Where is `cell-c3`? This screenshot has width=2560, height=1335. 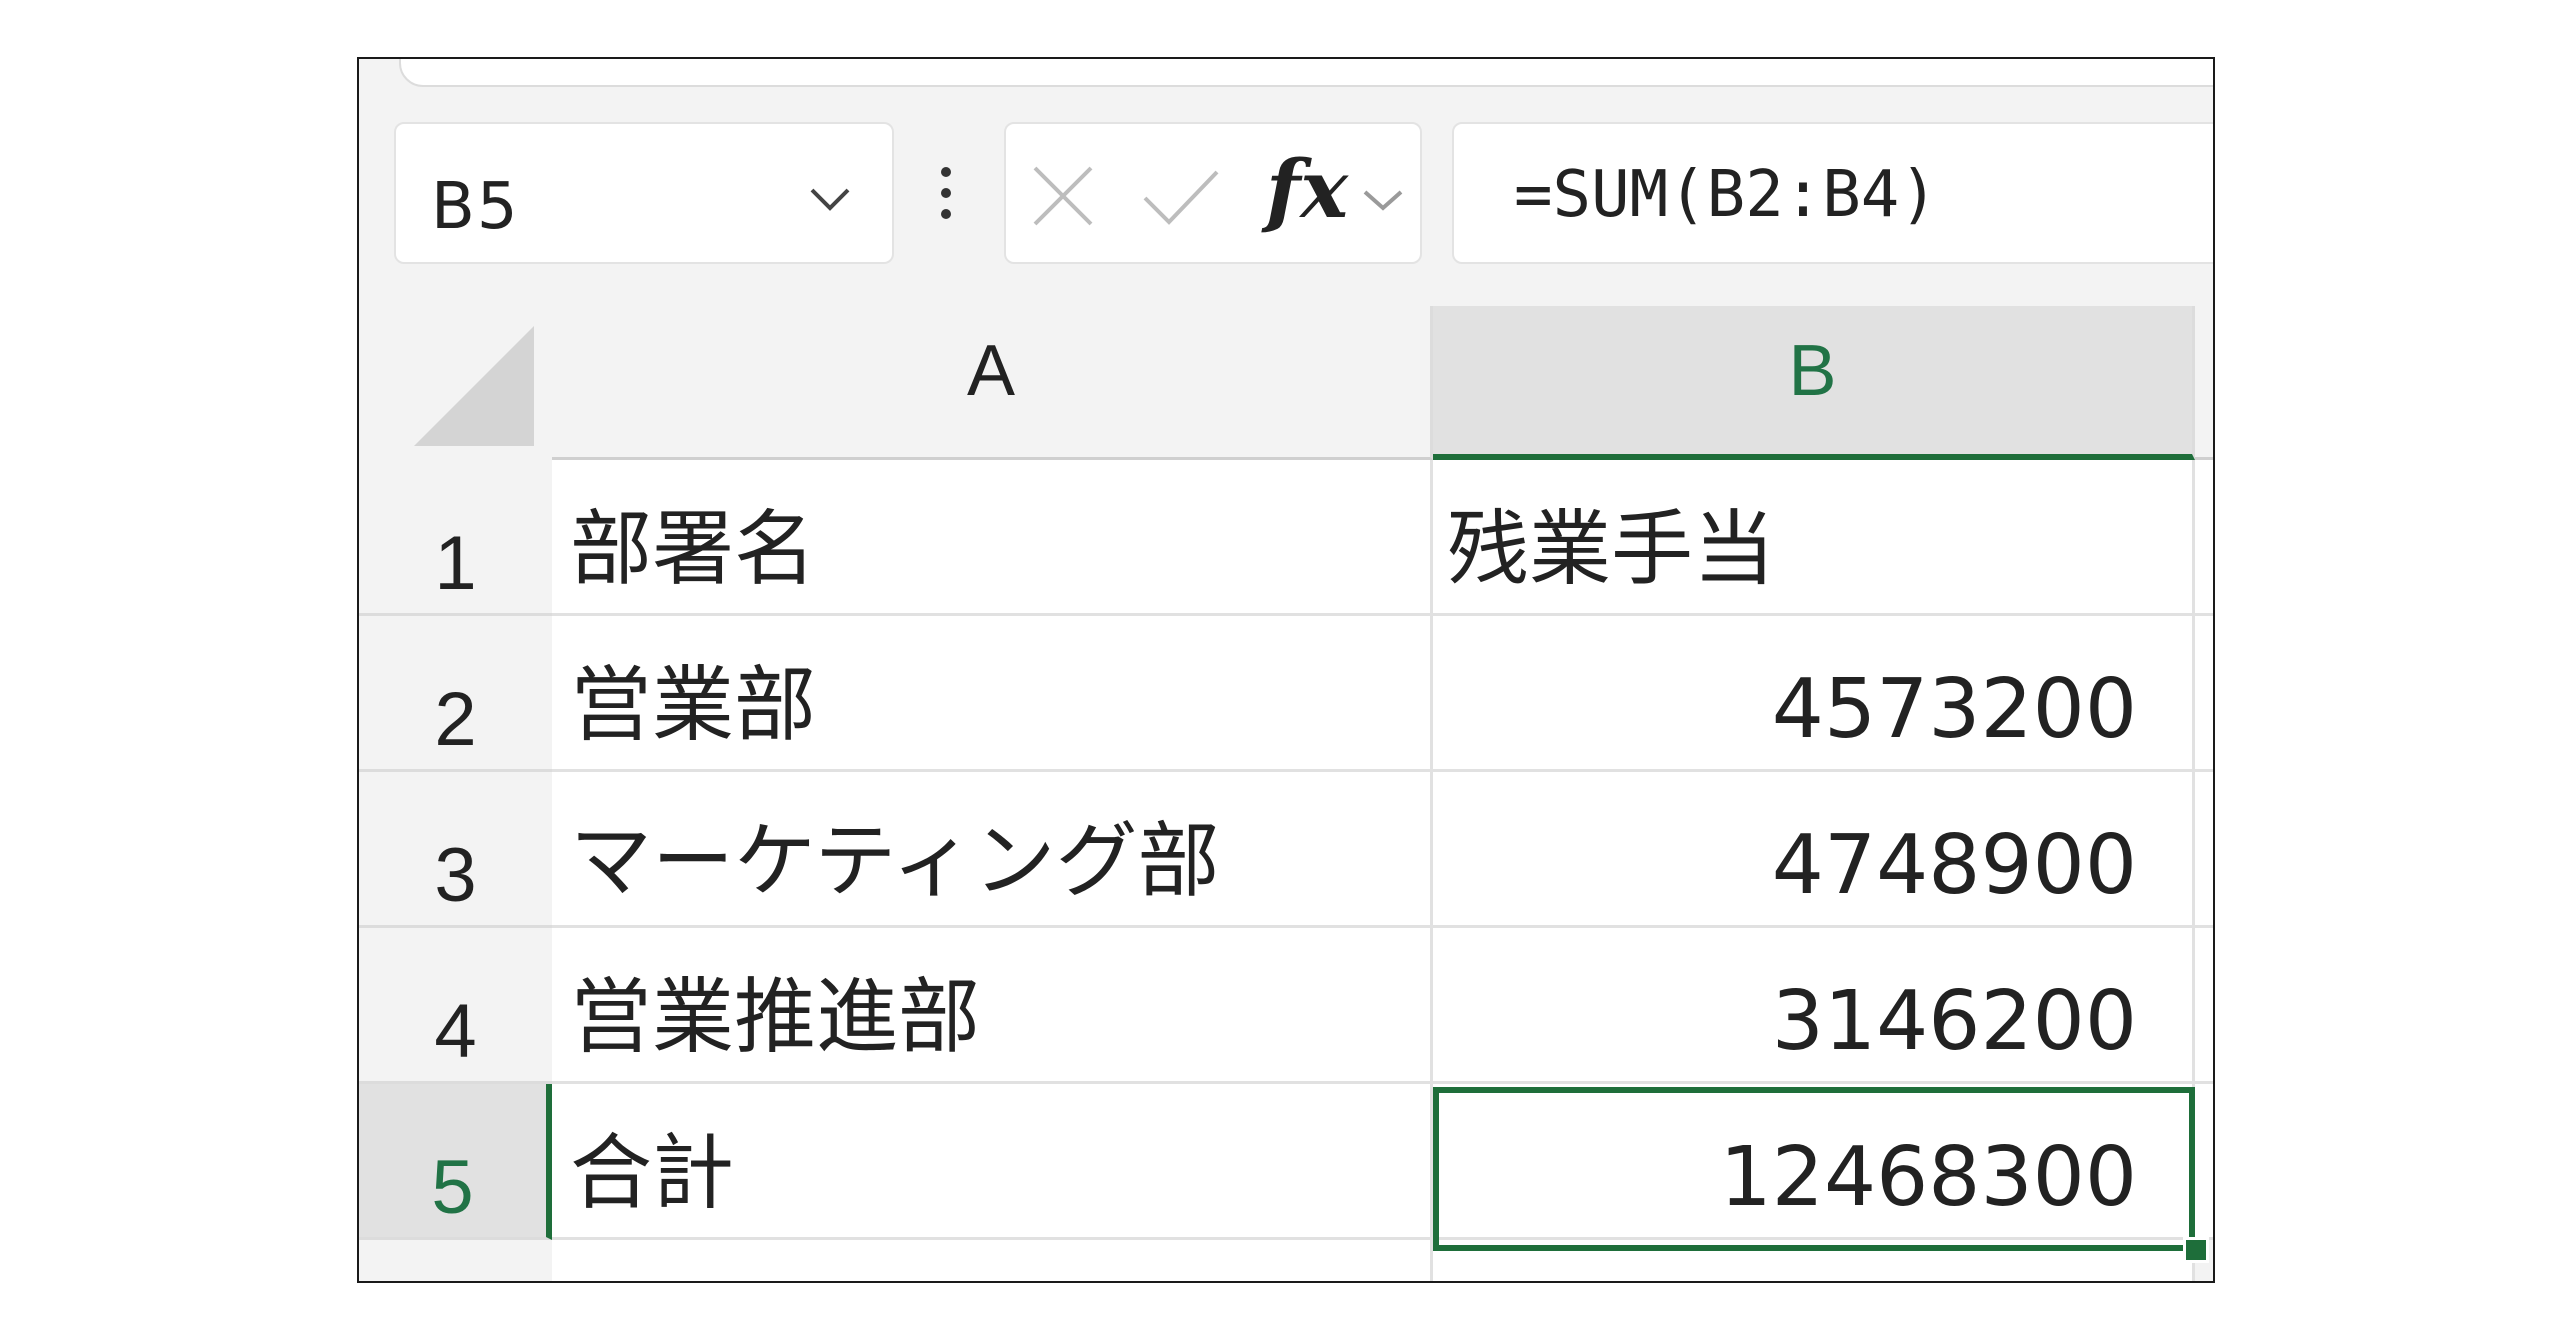 cell-c3 is located at coordinates (2204, 850).